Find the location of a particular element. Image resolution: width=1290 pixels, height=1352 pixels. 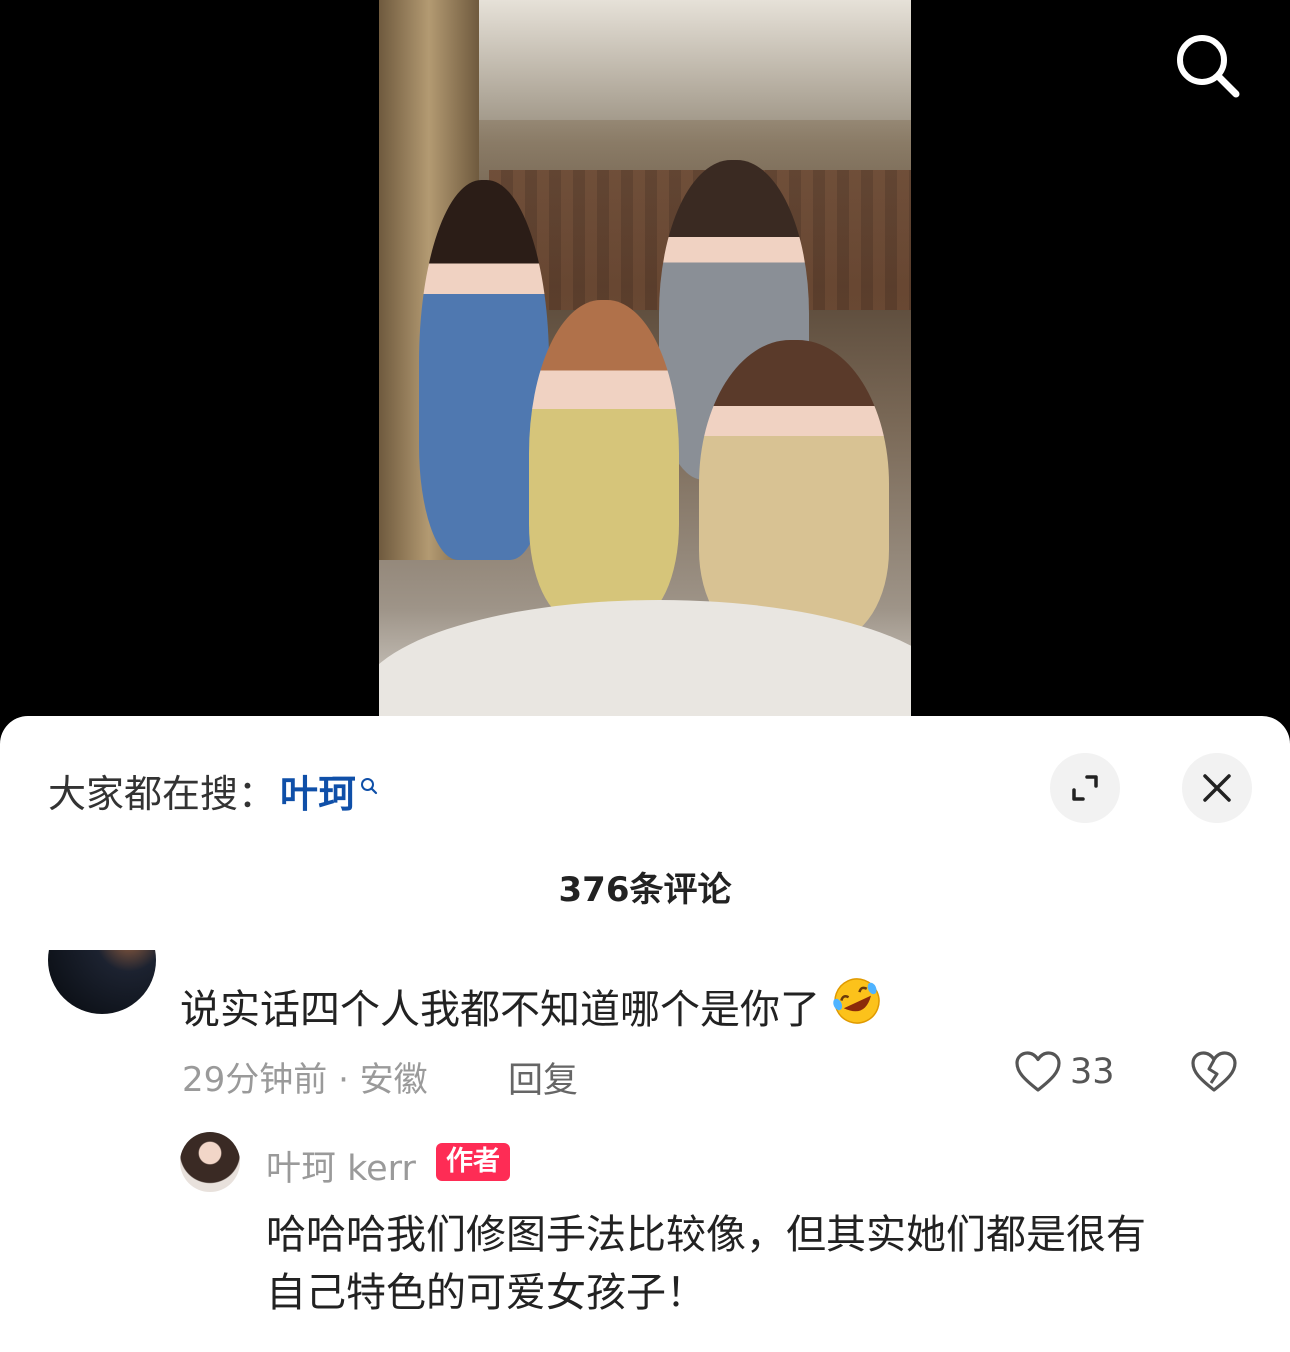

comment-count-title: 376条评论 is located at coordinates (645, 890).